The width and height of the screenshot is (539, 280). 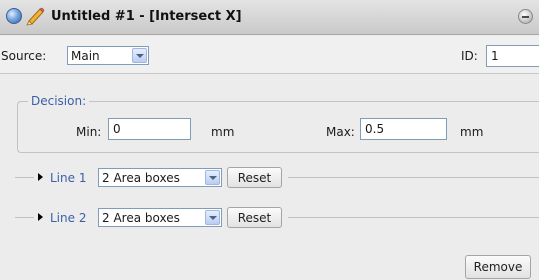 What do you see at coordinates (525, 16) in the screenshot?
I see `minimize-icon` at bounding box center [525, 16].